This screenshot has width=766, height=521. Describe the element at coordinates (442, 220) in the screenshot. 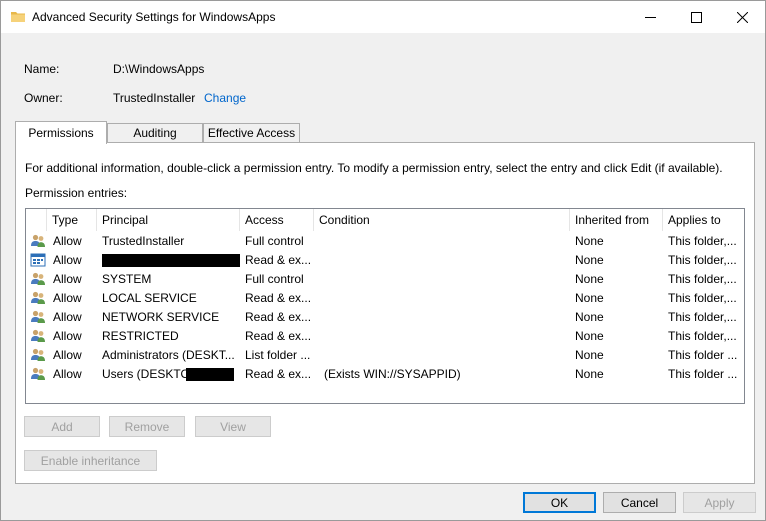

I see `header-condition: Condition` at that location.